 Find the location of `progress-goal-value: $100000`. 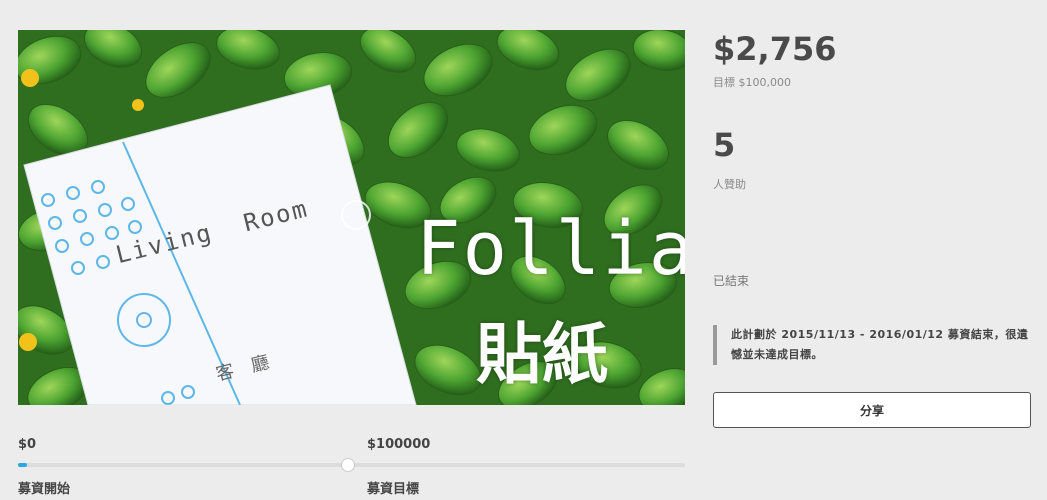

progress-goal-value: $100000 is located at coordinates (399, 444).